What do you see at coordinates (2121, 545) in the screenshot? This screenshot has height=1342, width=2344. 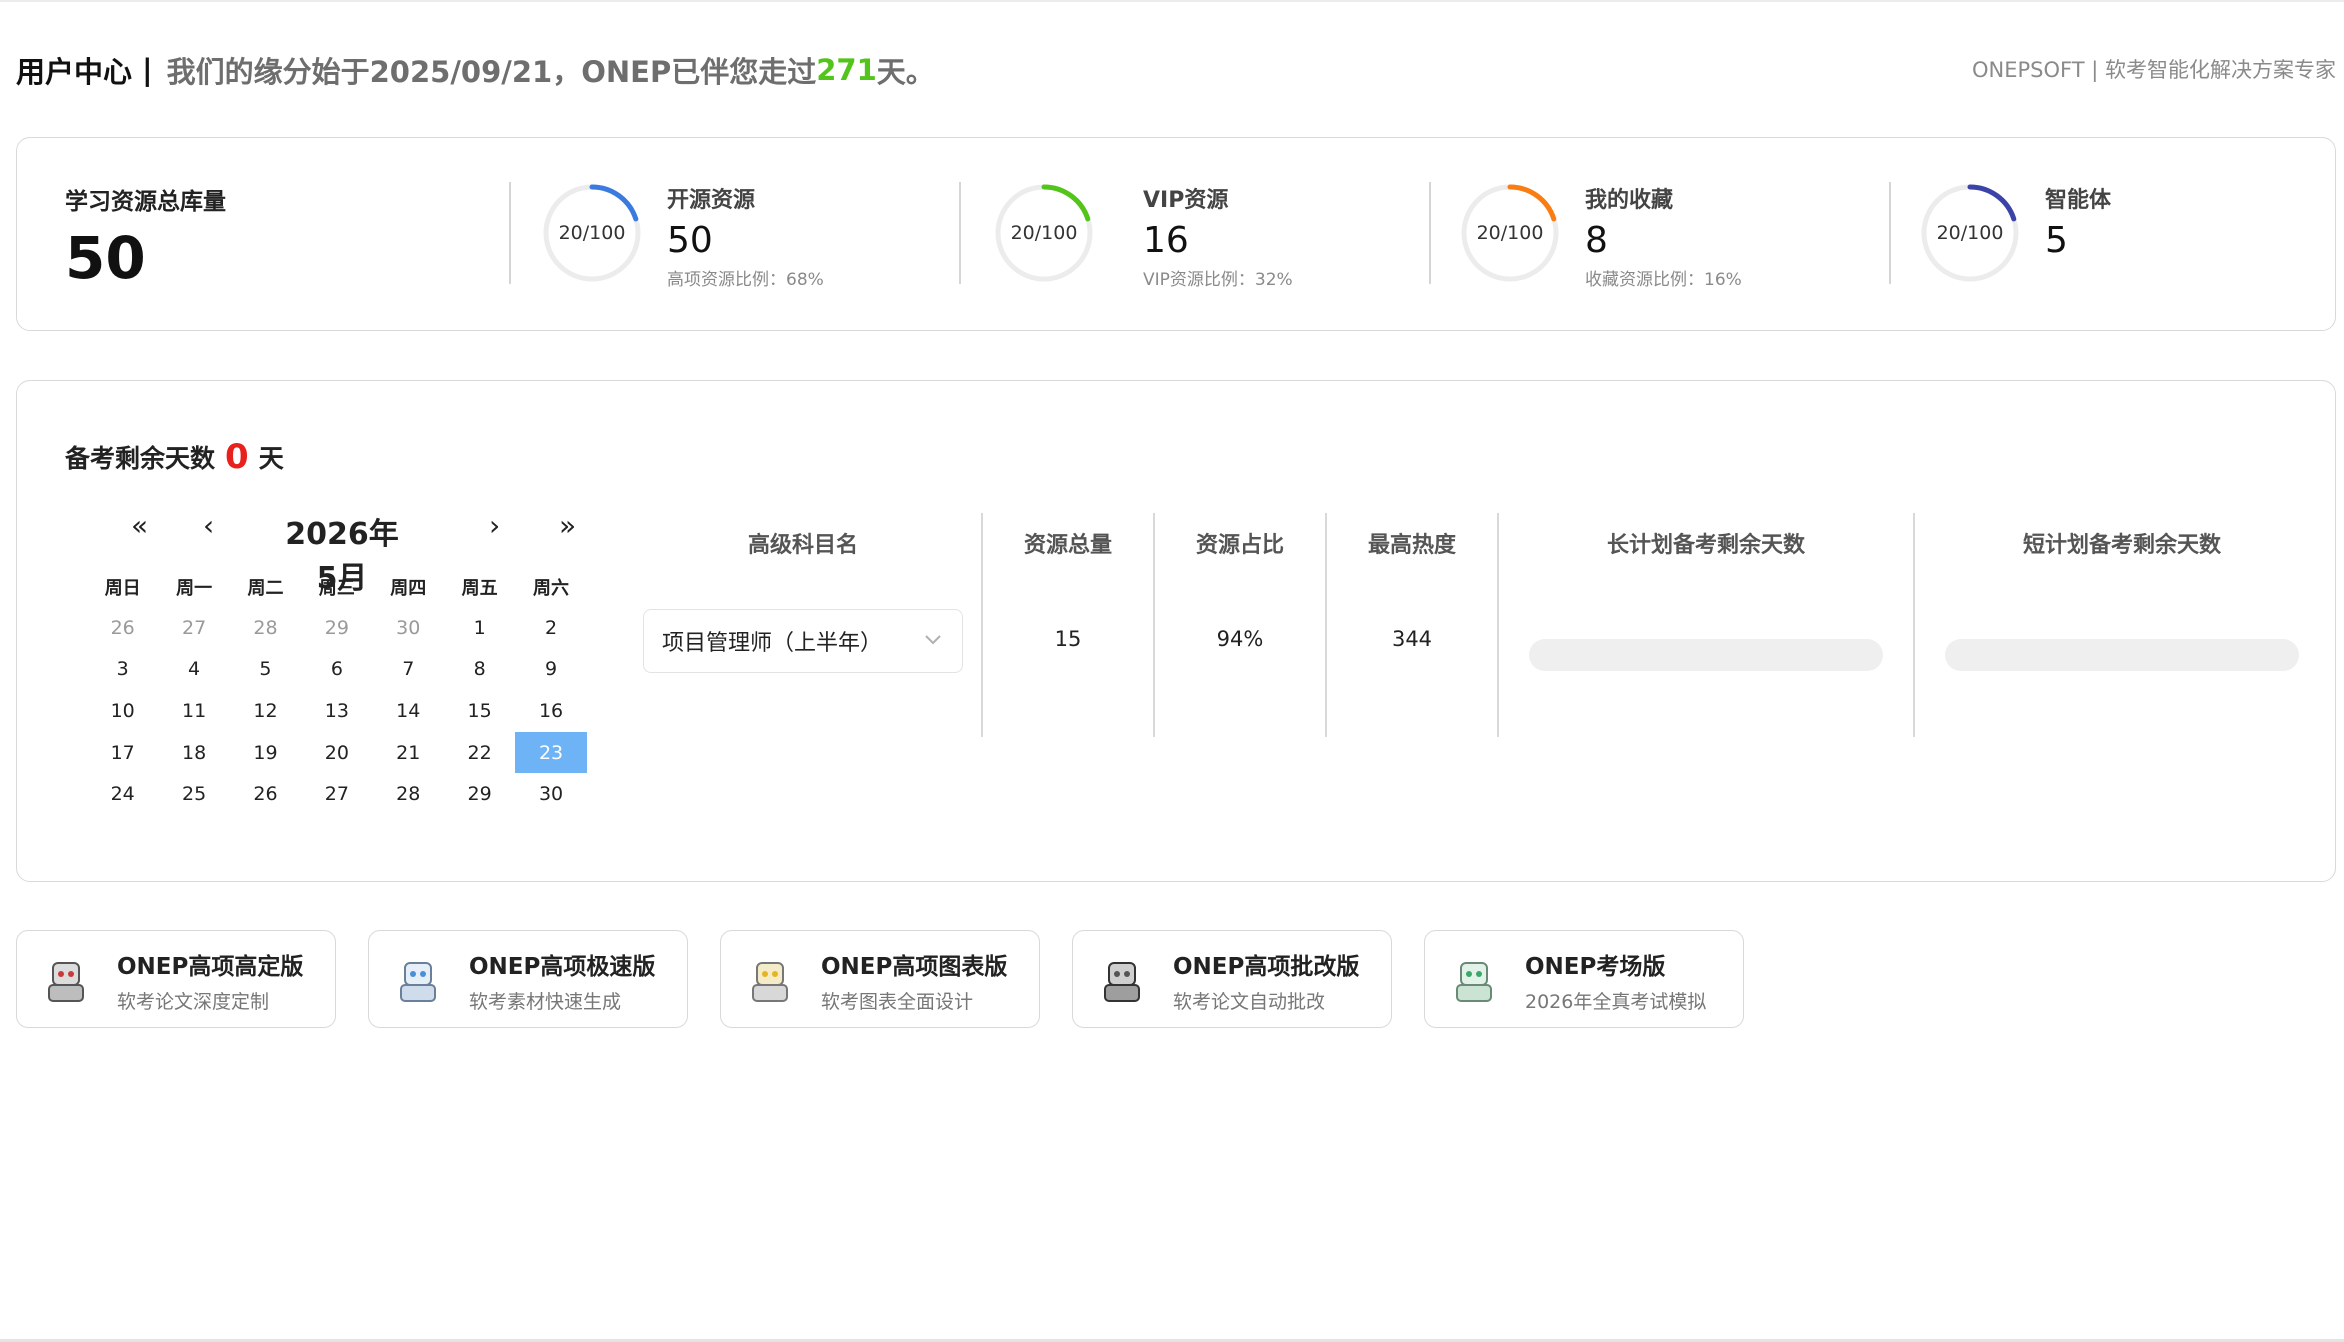 I see `column-header-short-plan: 短计划备考剩余天数` at bounding box center [2121, 545].